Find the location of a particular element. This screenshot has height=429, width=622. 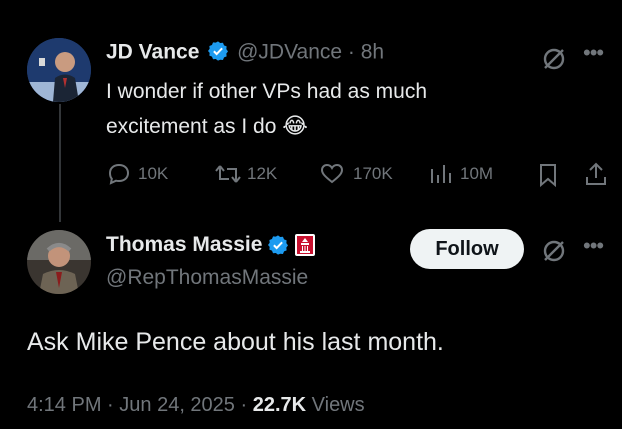

author-name: Thomas Massie is located at coordinates (184, 245).